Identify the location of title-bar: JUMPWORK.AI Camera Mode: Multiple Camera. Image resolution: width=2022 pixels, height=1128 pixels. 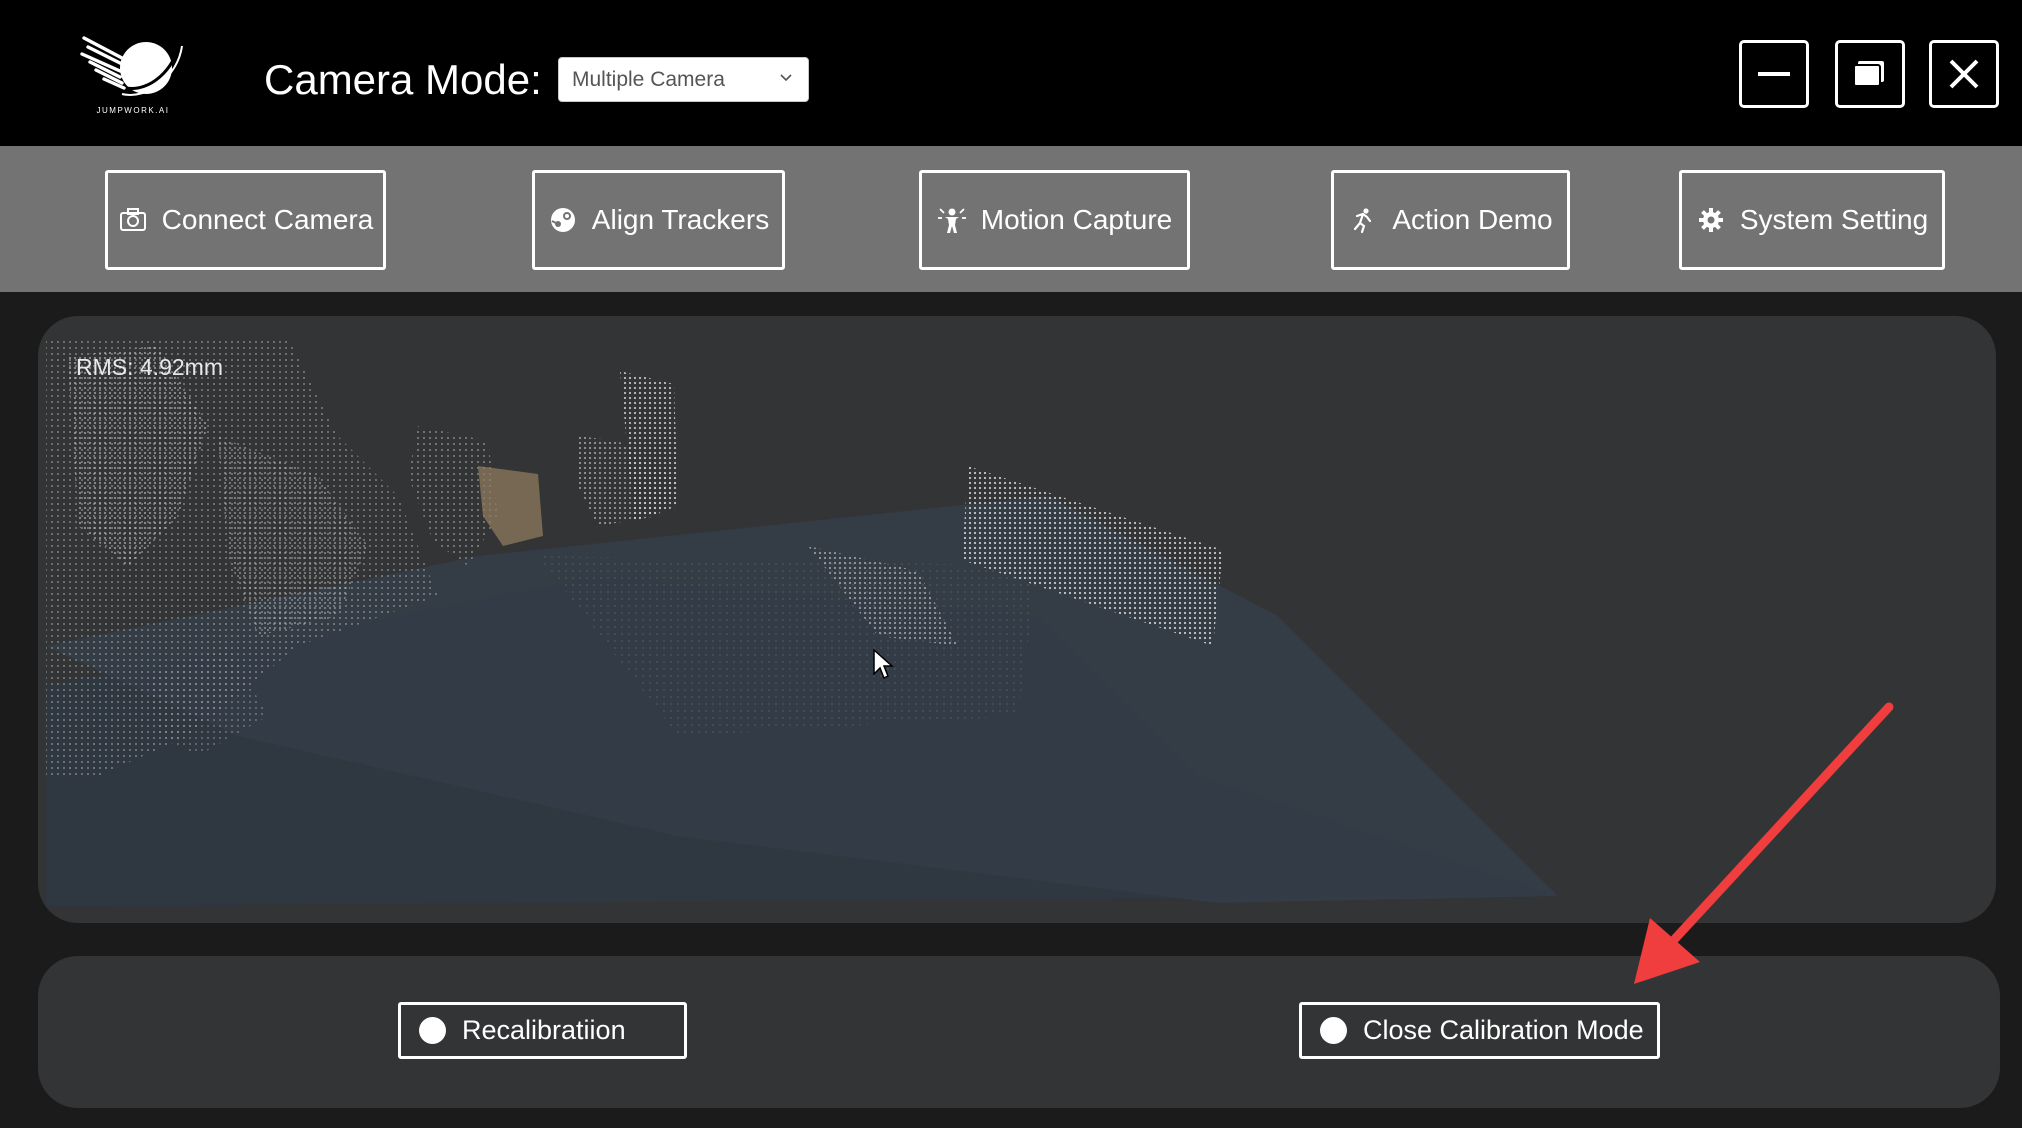
(1011, 73).